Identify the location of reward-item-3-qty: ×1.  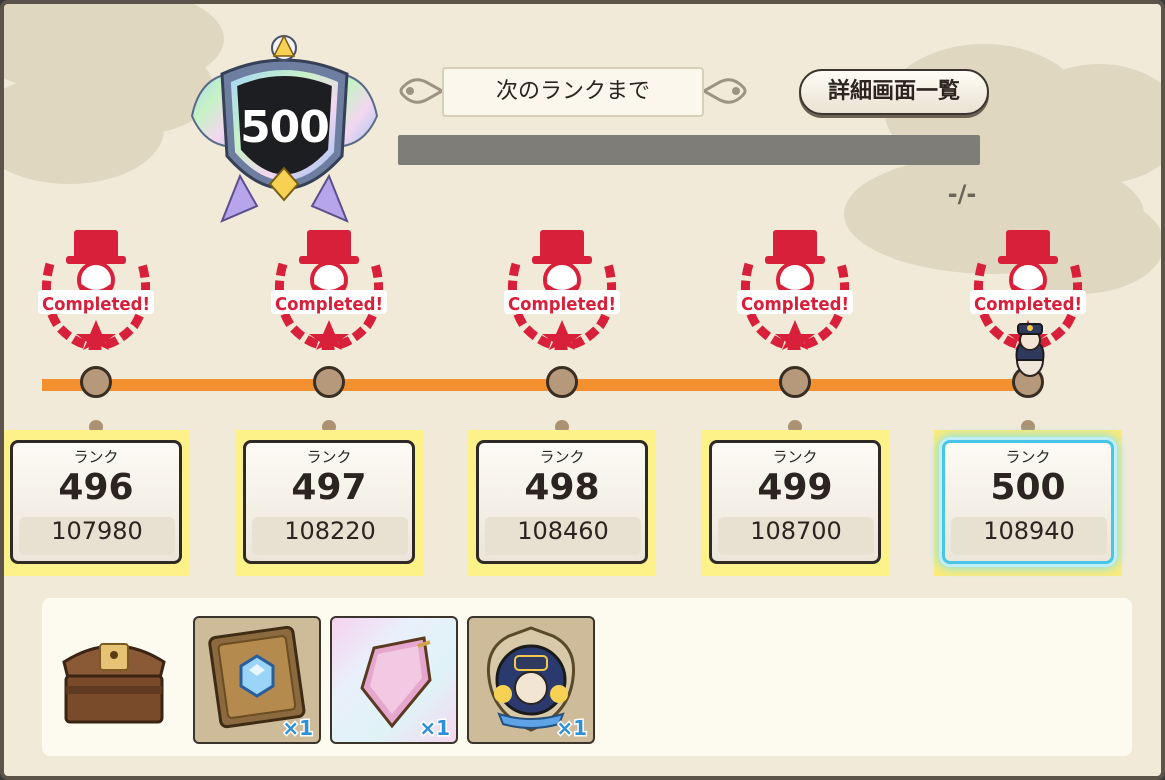
(572, 728).